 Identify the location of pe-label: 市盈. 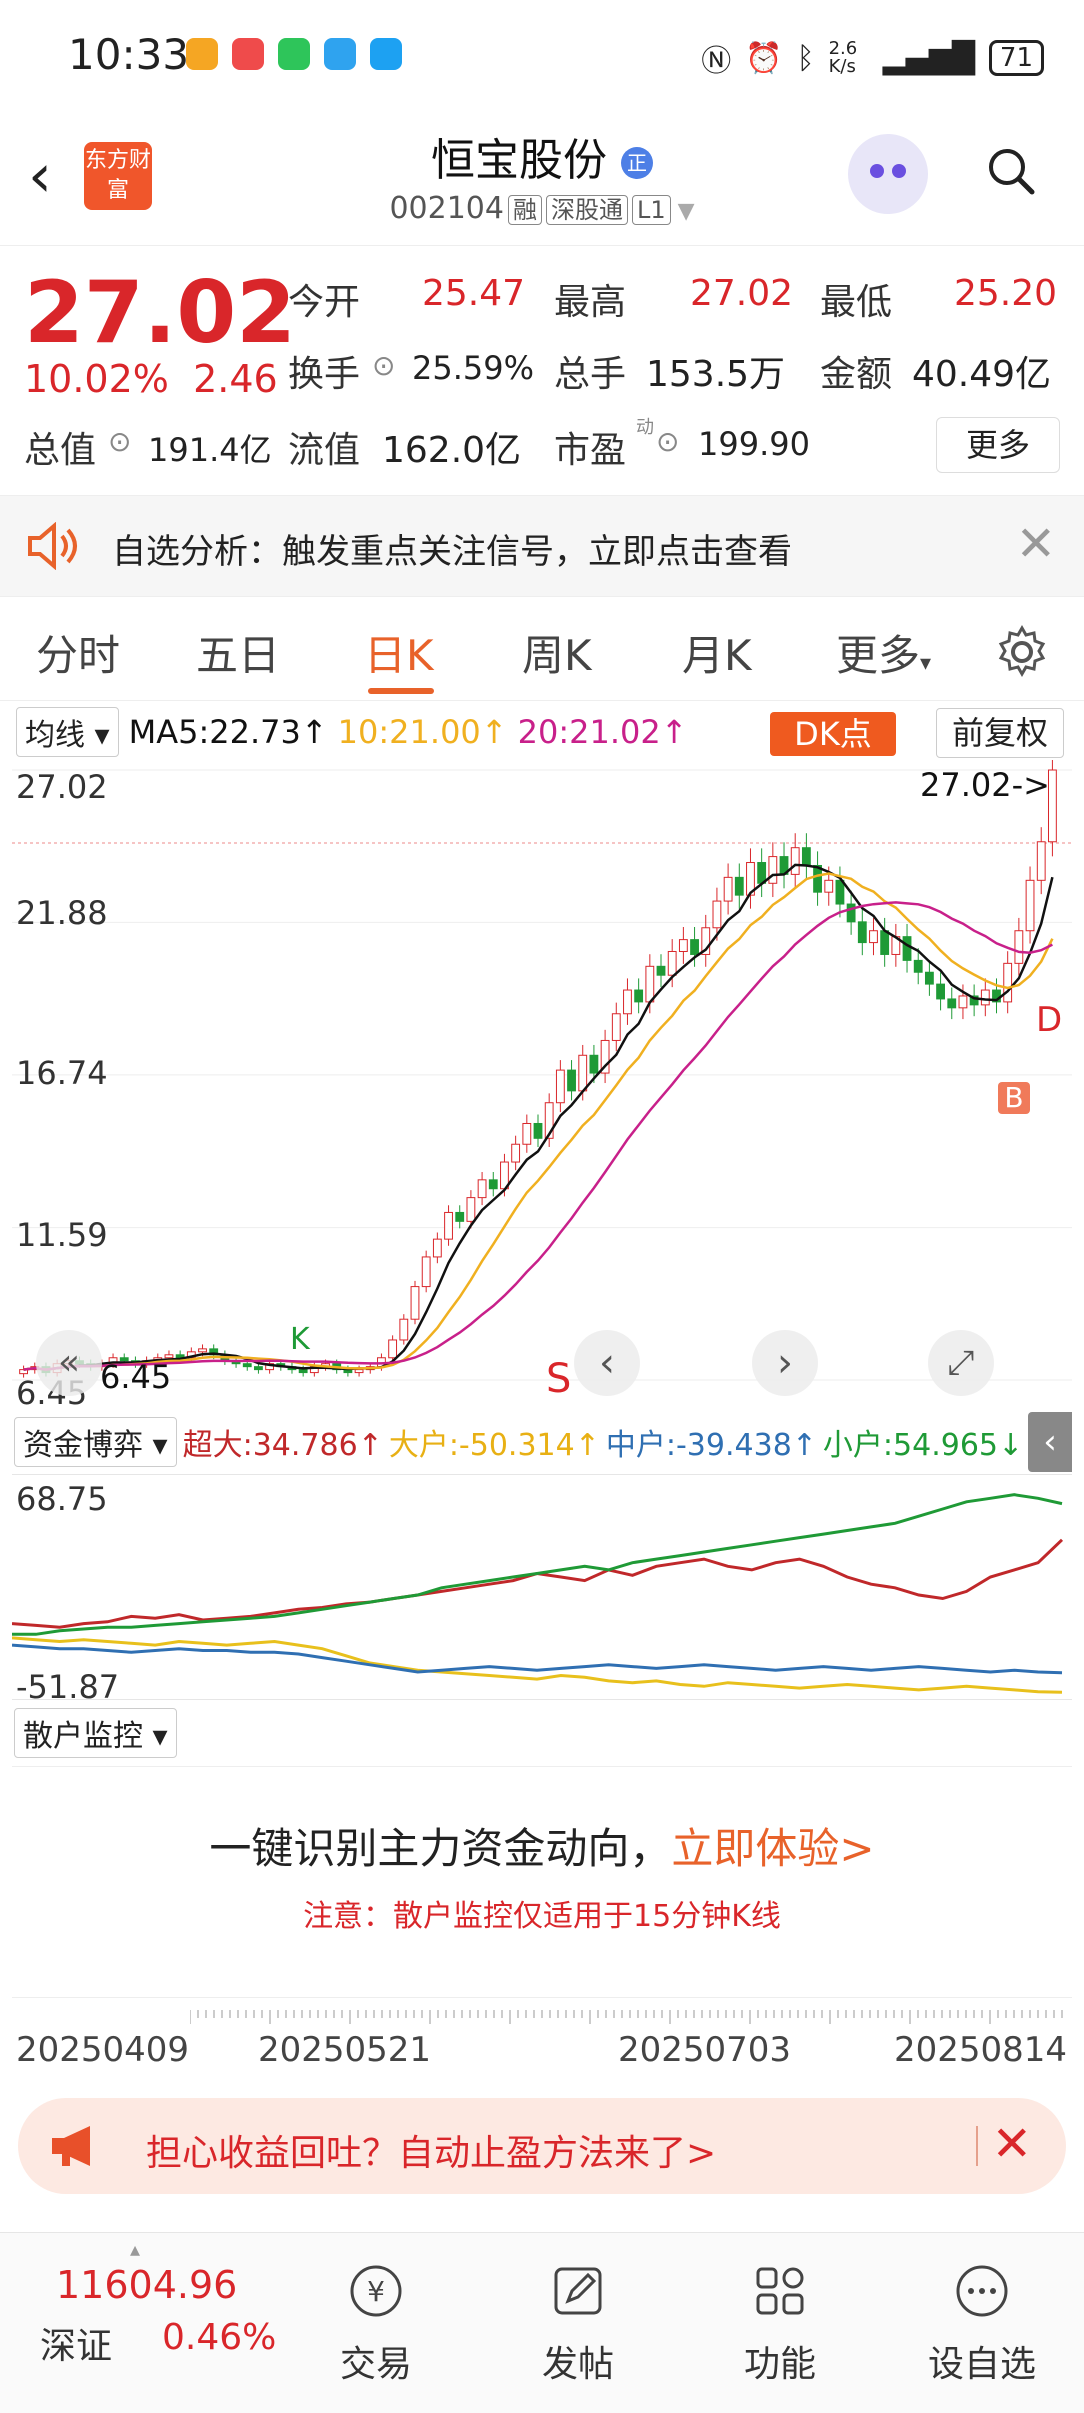
(590, 450).